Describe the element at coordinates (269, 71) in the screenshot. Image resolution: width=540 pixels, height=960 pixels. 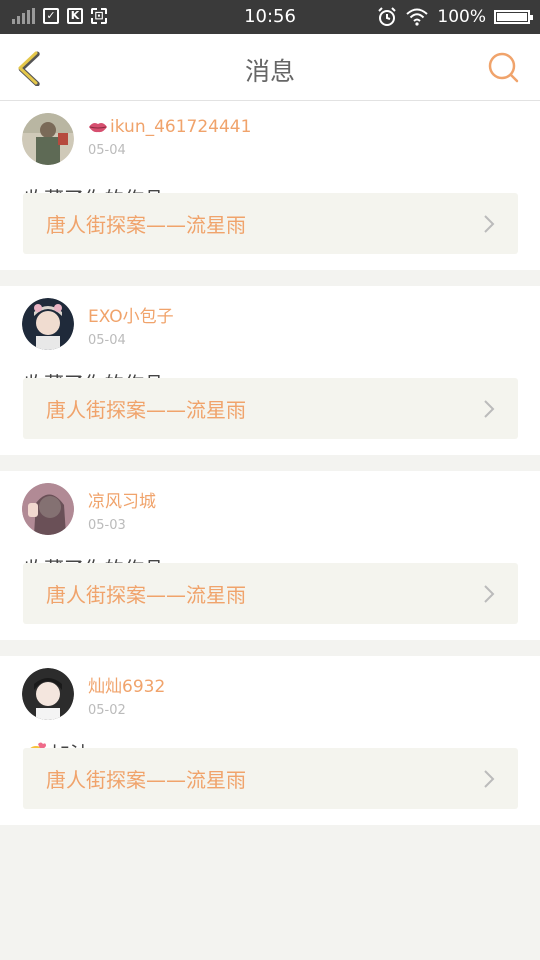
I see `page-title: 消息` at that location.